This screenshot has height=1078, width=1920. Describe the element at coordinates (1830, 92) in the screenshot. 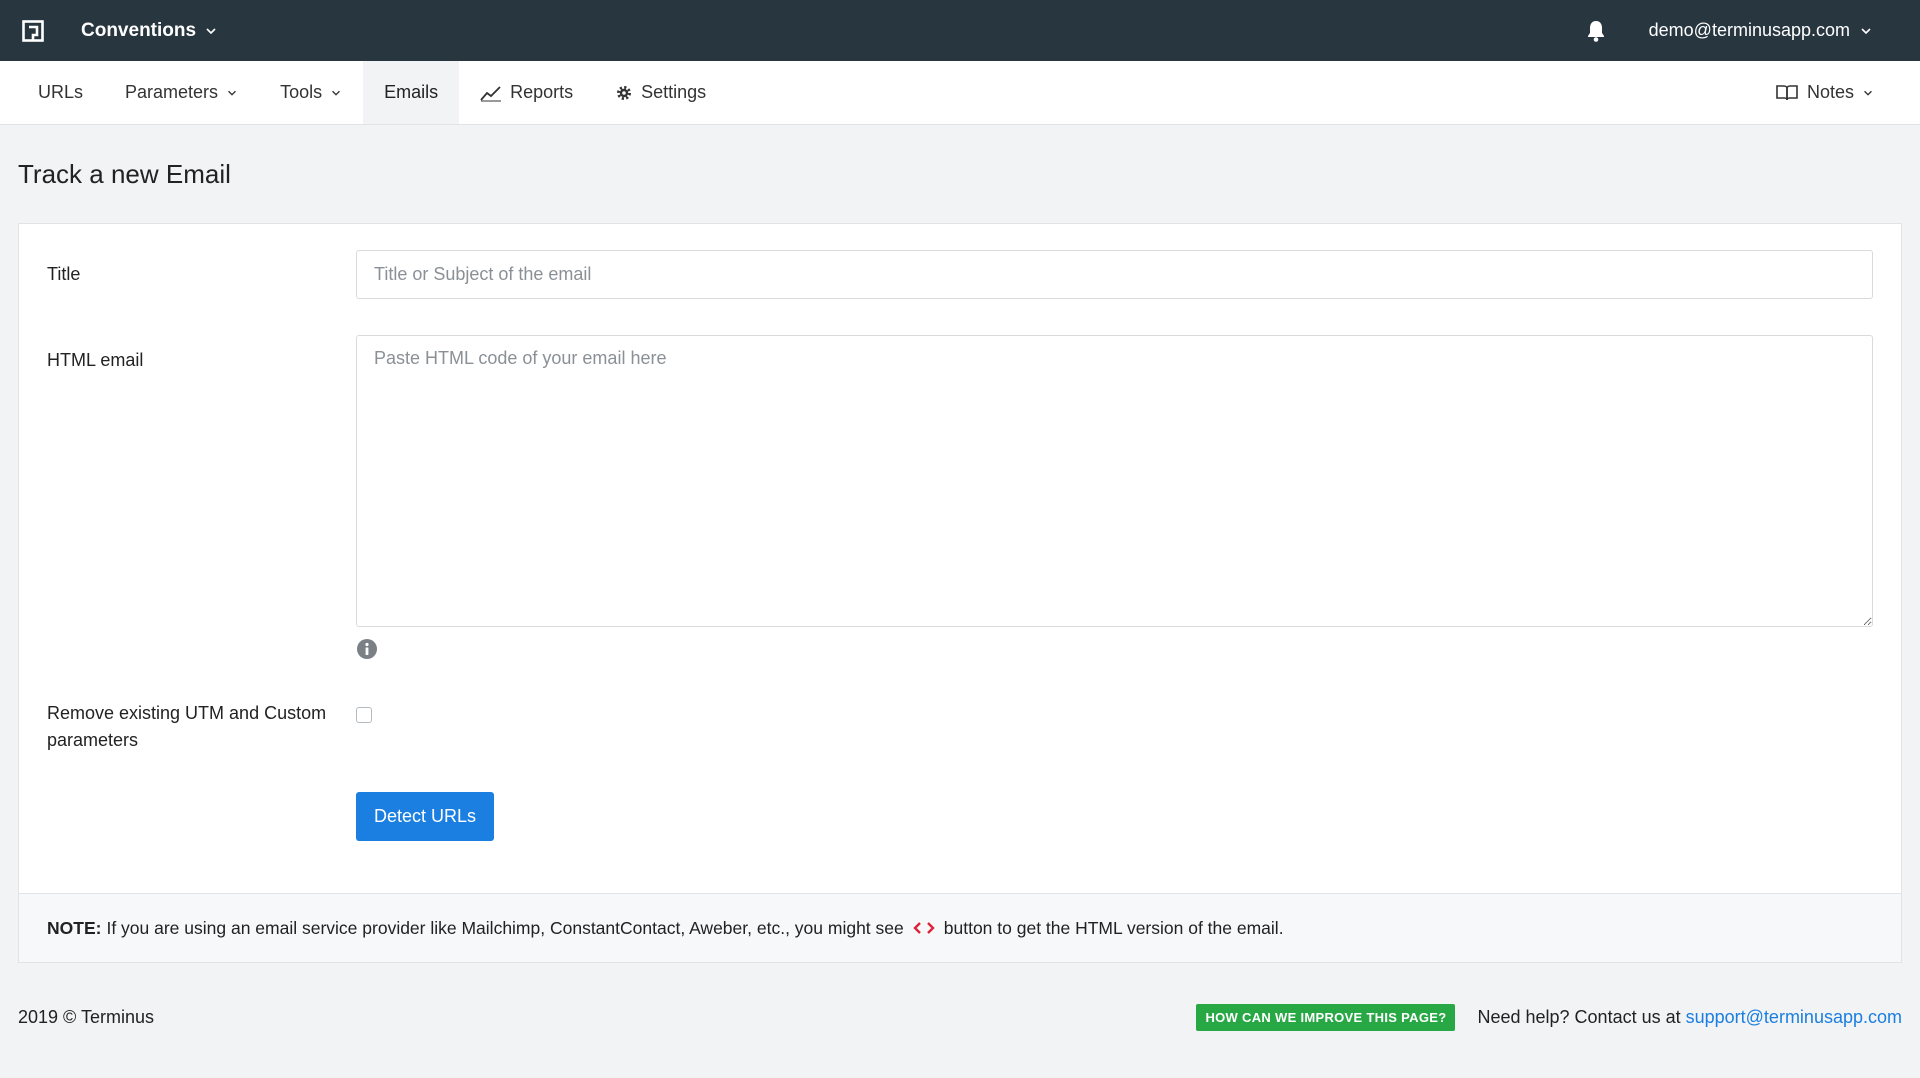

I see `notes-label: Notes` at that location.